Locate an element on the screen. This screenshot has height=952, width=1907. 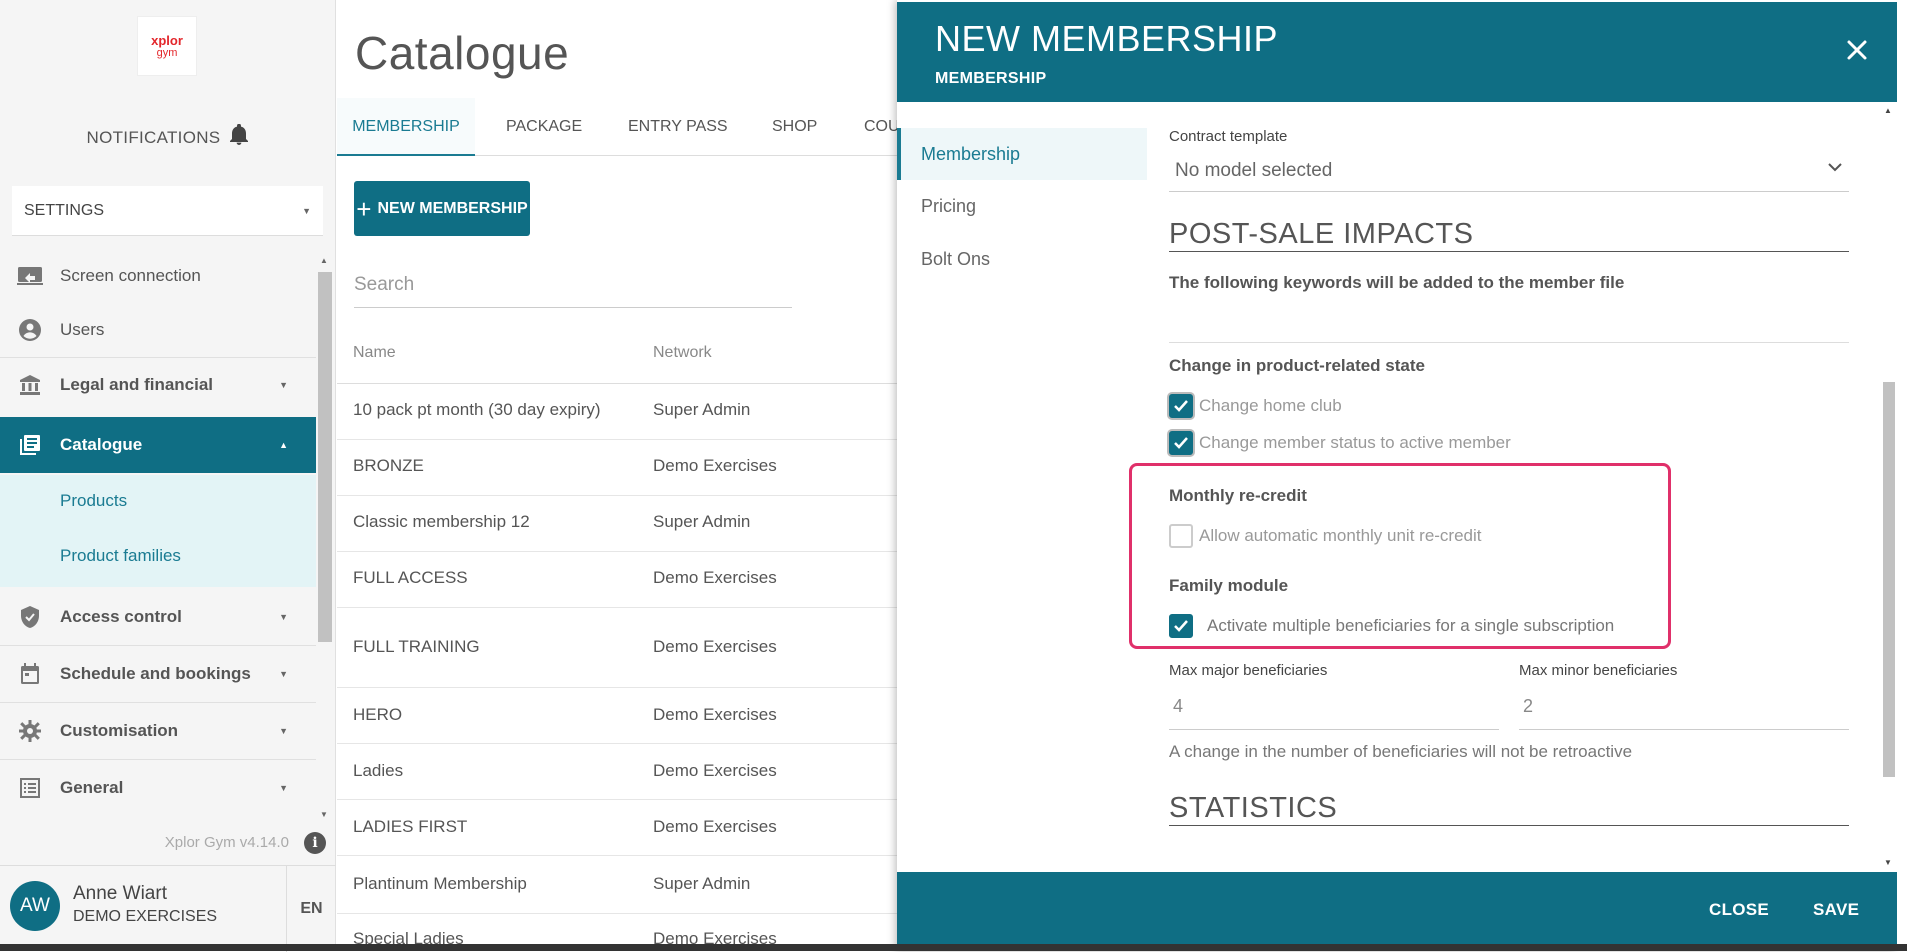
nav-membership: Membership is located at coordinates (1022, 154).